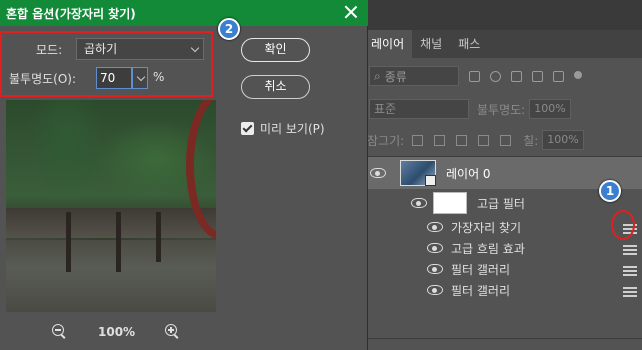  Describe the element at coordinates (440, 140) in the screenshot. I see `lock-image-icon` at that location.